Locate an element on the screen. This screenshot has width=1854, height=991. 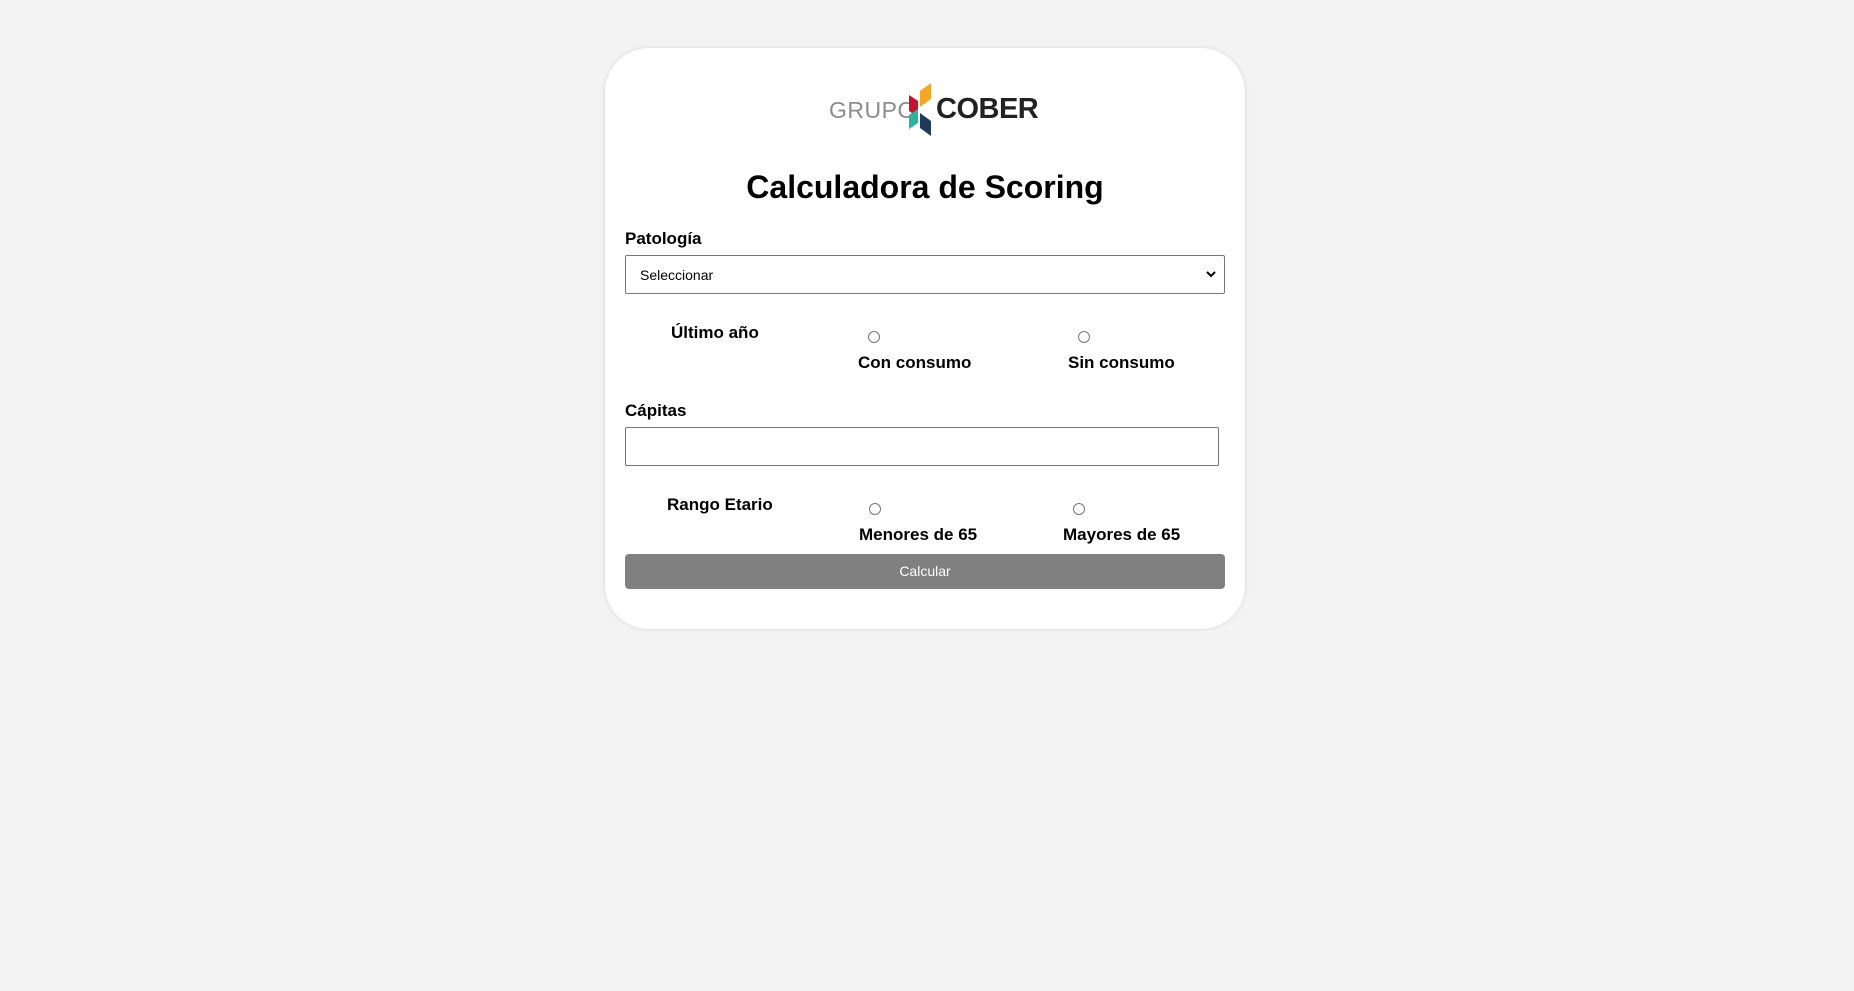
grupo-cober-logo: GRUPO COBER is located at coordinates (931, 109).